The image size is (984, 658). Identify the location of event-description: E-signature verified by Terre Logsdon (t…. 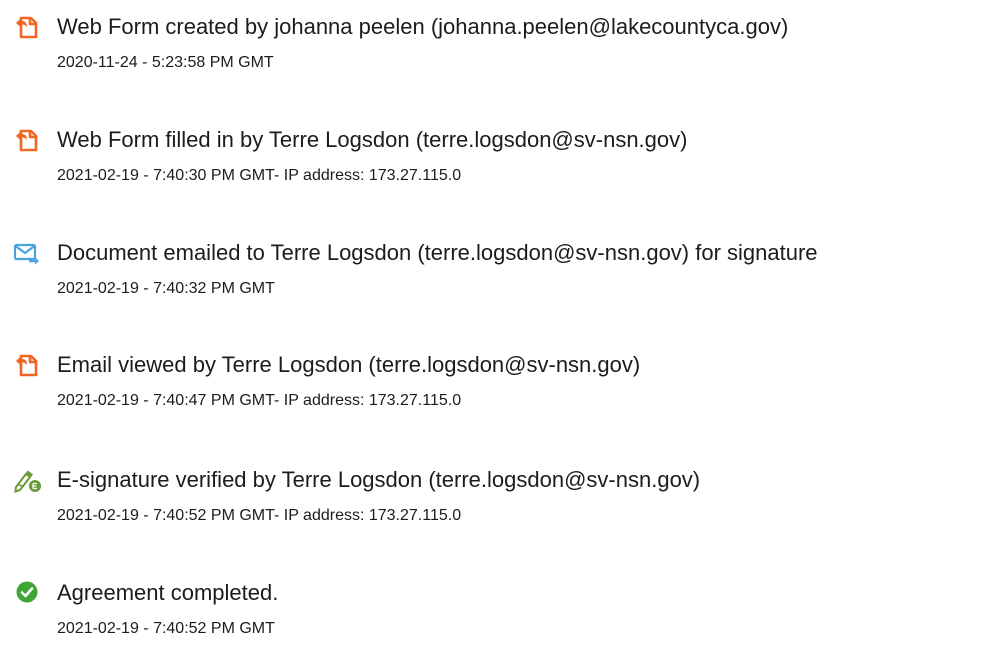
(379, 479).